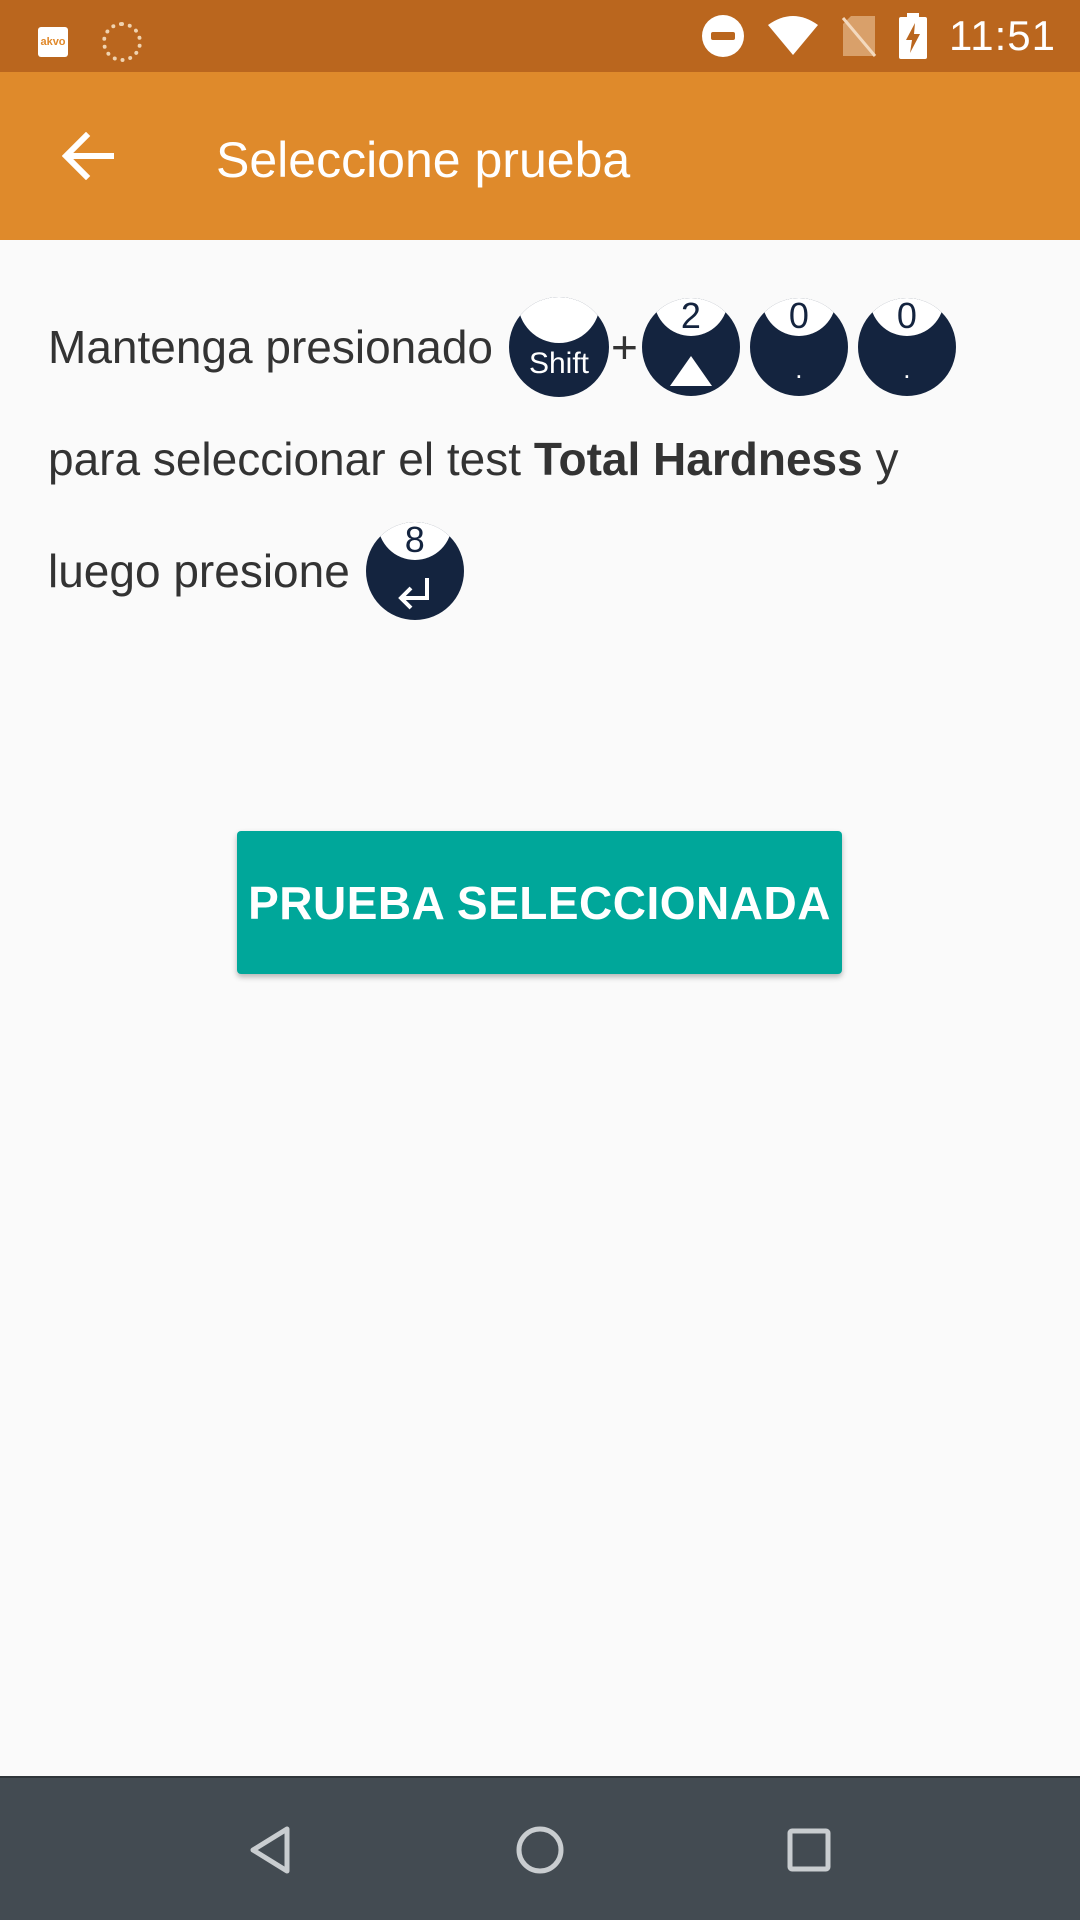  Describe the element at coordinates (414, 541) in the screenshot. I see `key-8-label: 8` at that location.